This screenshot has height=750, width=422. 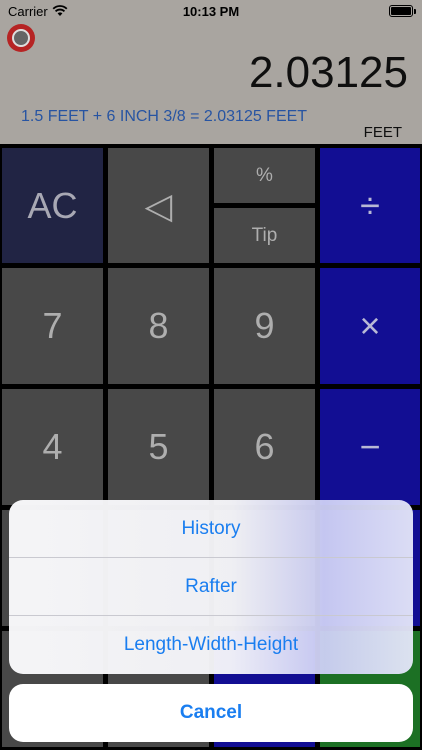 I want to click on length-width-height-action: Length-Width-Height, so click(x=211, y=645).